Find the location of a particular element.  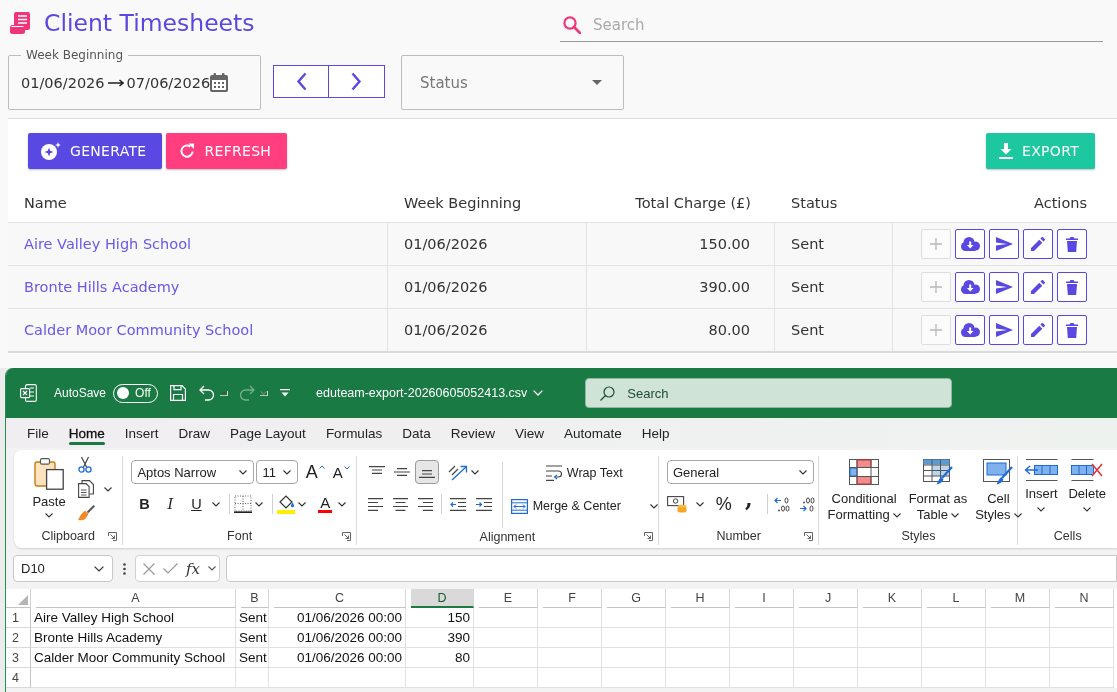

font-color-button: A is located at coordinates (325, 504).